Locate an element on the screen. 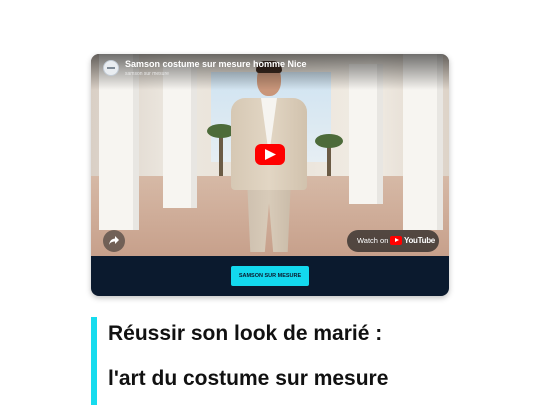  heading-line-1: Réussir son look de marié : is located at coordinates (245, 333).